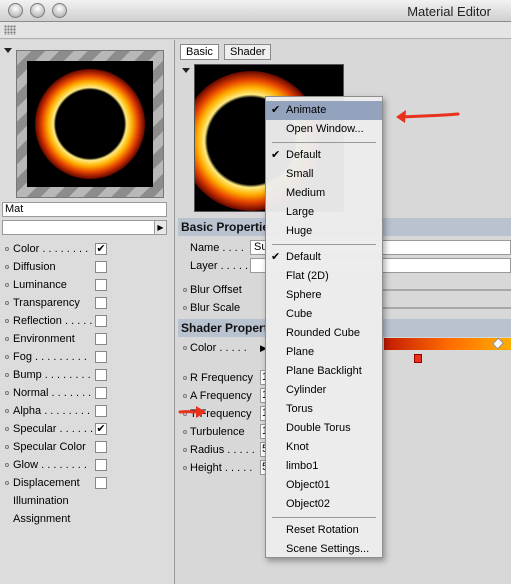 The image size is (511, 584). I want to click on menu-item: Plane Backlight, so click(324, 371).